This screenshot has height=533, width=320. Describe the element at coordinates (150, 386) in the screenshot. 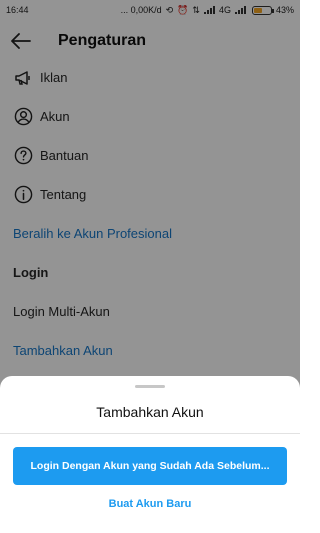

I see `sheet-drag-handle` at that location.